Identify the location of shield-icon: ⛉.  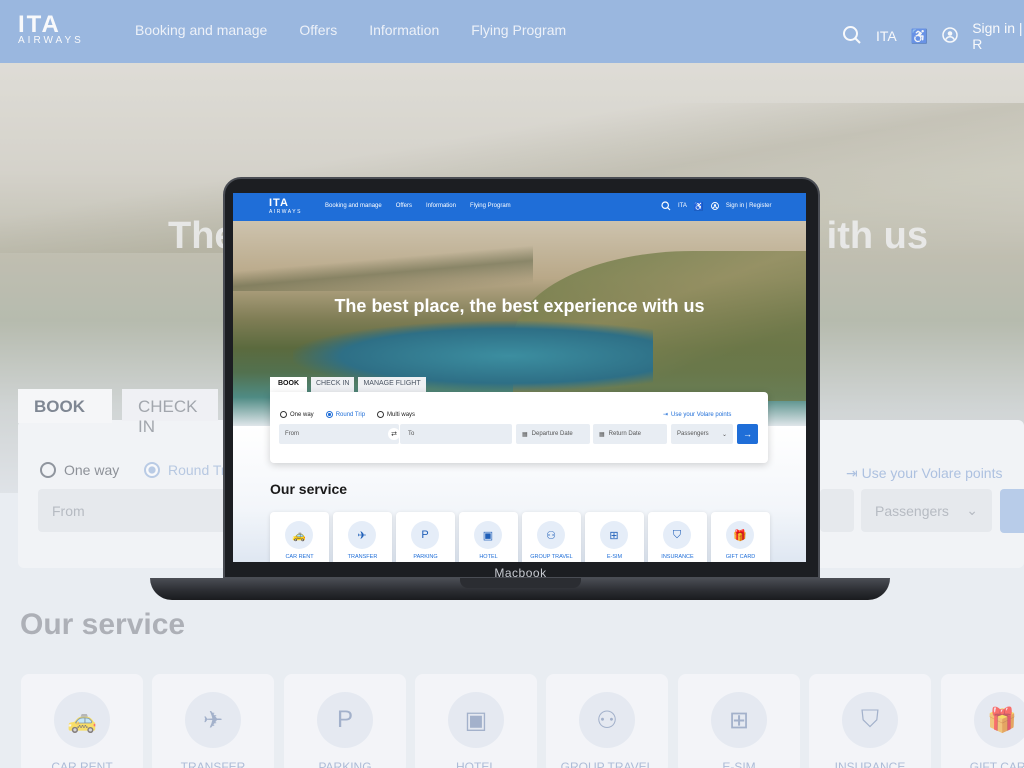
(677, 535).